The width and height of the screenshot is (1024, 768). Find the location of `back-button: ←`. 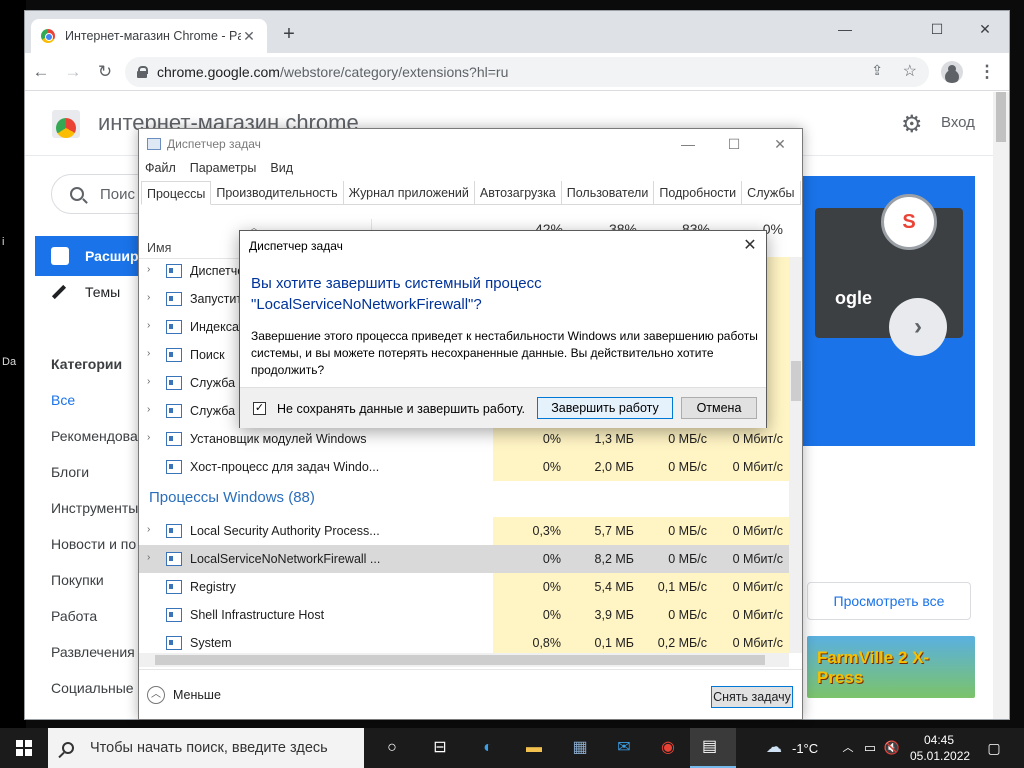

back-button: ← is located at coordinates (41, 72).